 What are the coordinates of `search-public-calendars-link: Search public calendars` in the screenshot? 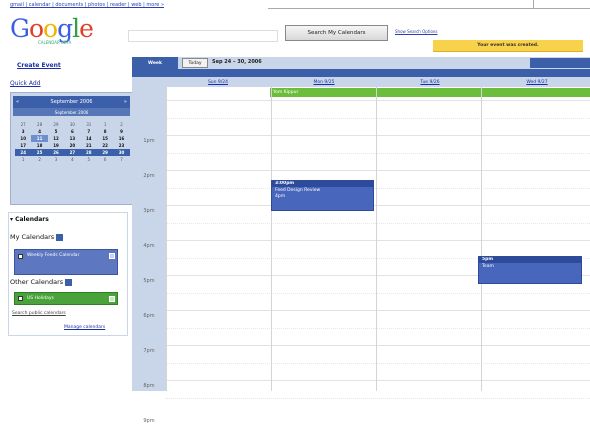 It's located at (39, 313).